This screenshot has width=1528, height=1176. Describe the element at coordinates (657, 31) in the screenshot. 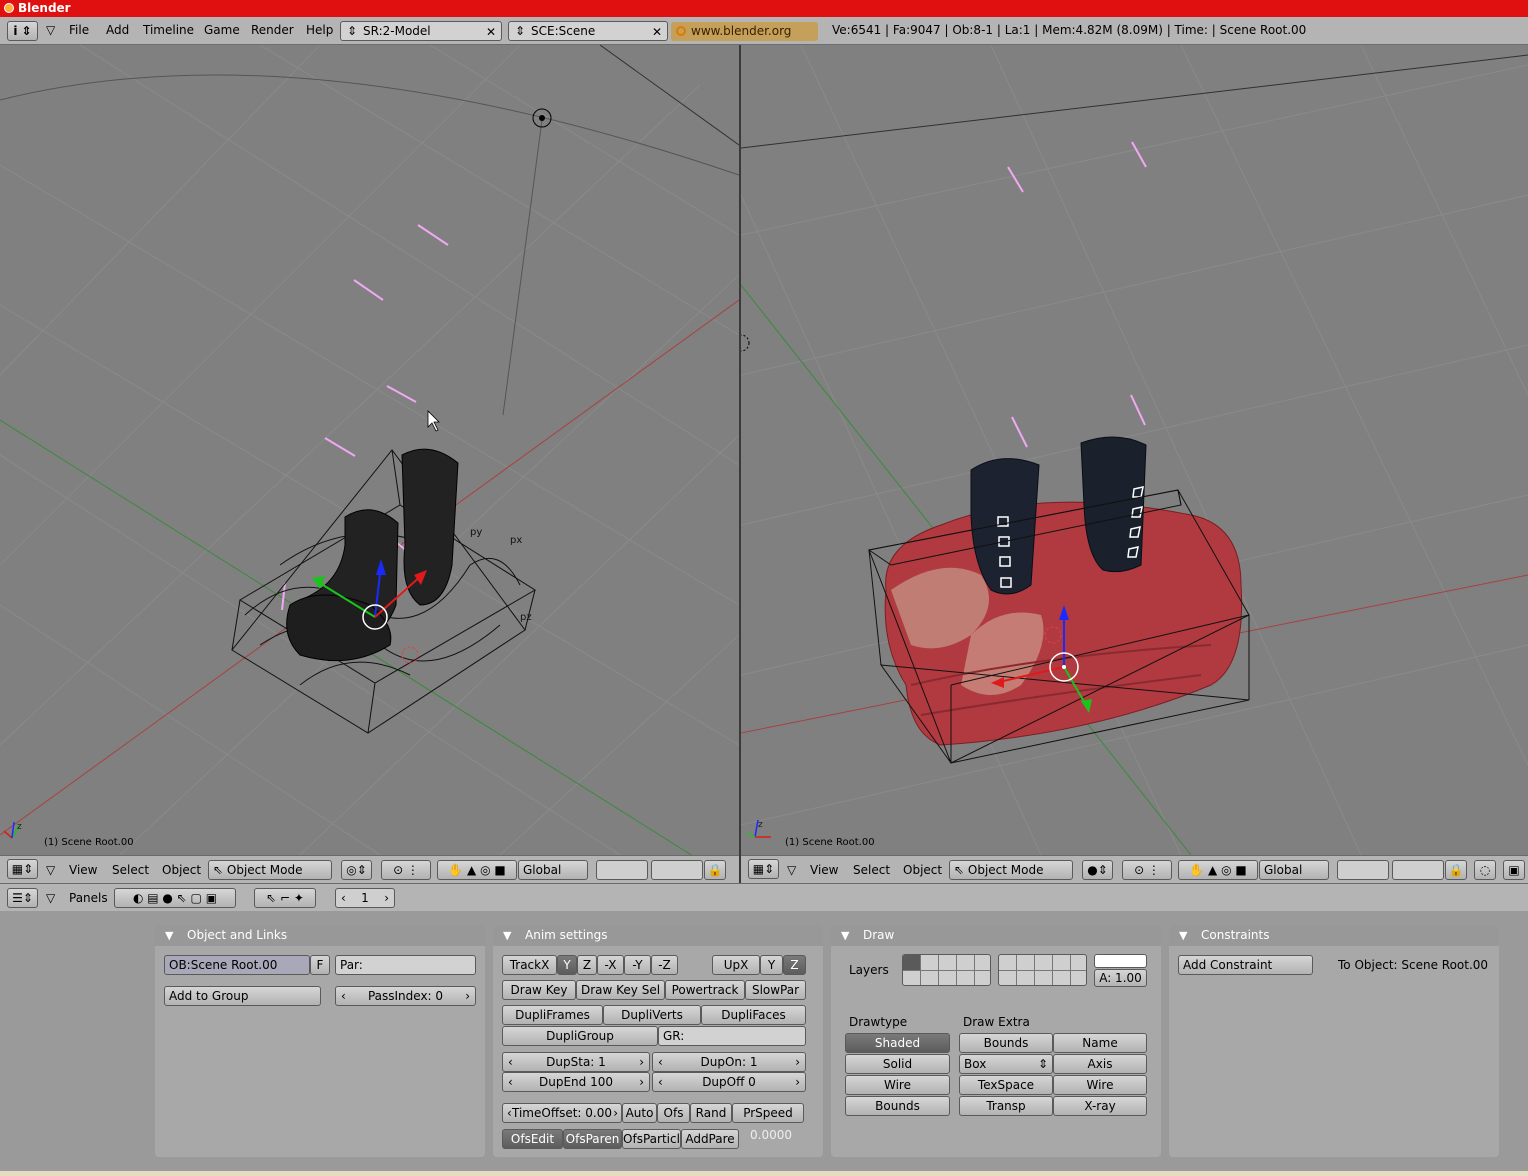

I see `scene-delete-icon: ✕` at that location.